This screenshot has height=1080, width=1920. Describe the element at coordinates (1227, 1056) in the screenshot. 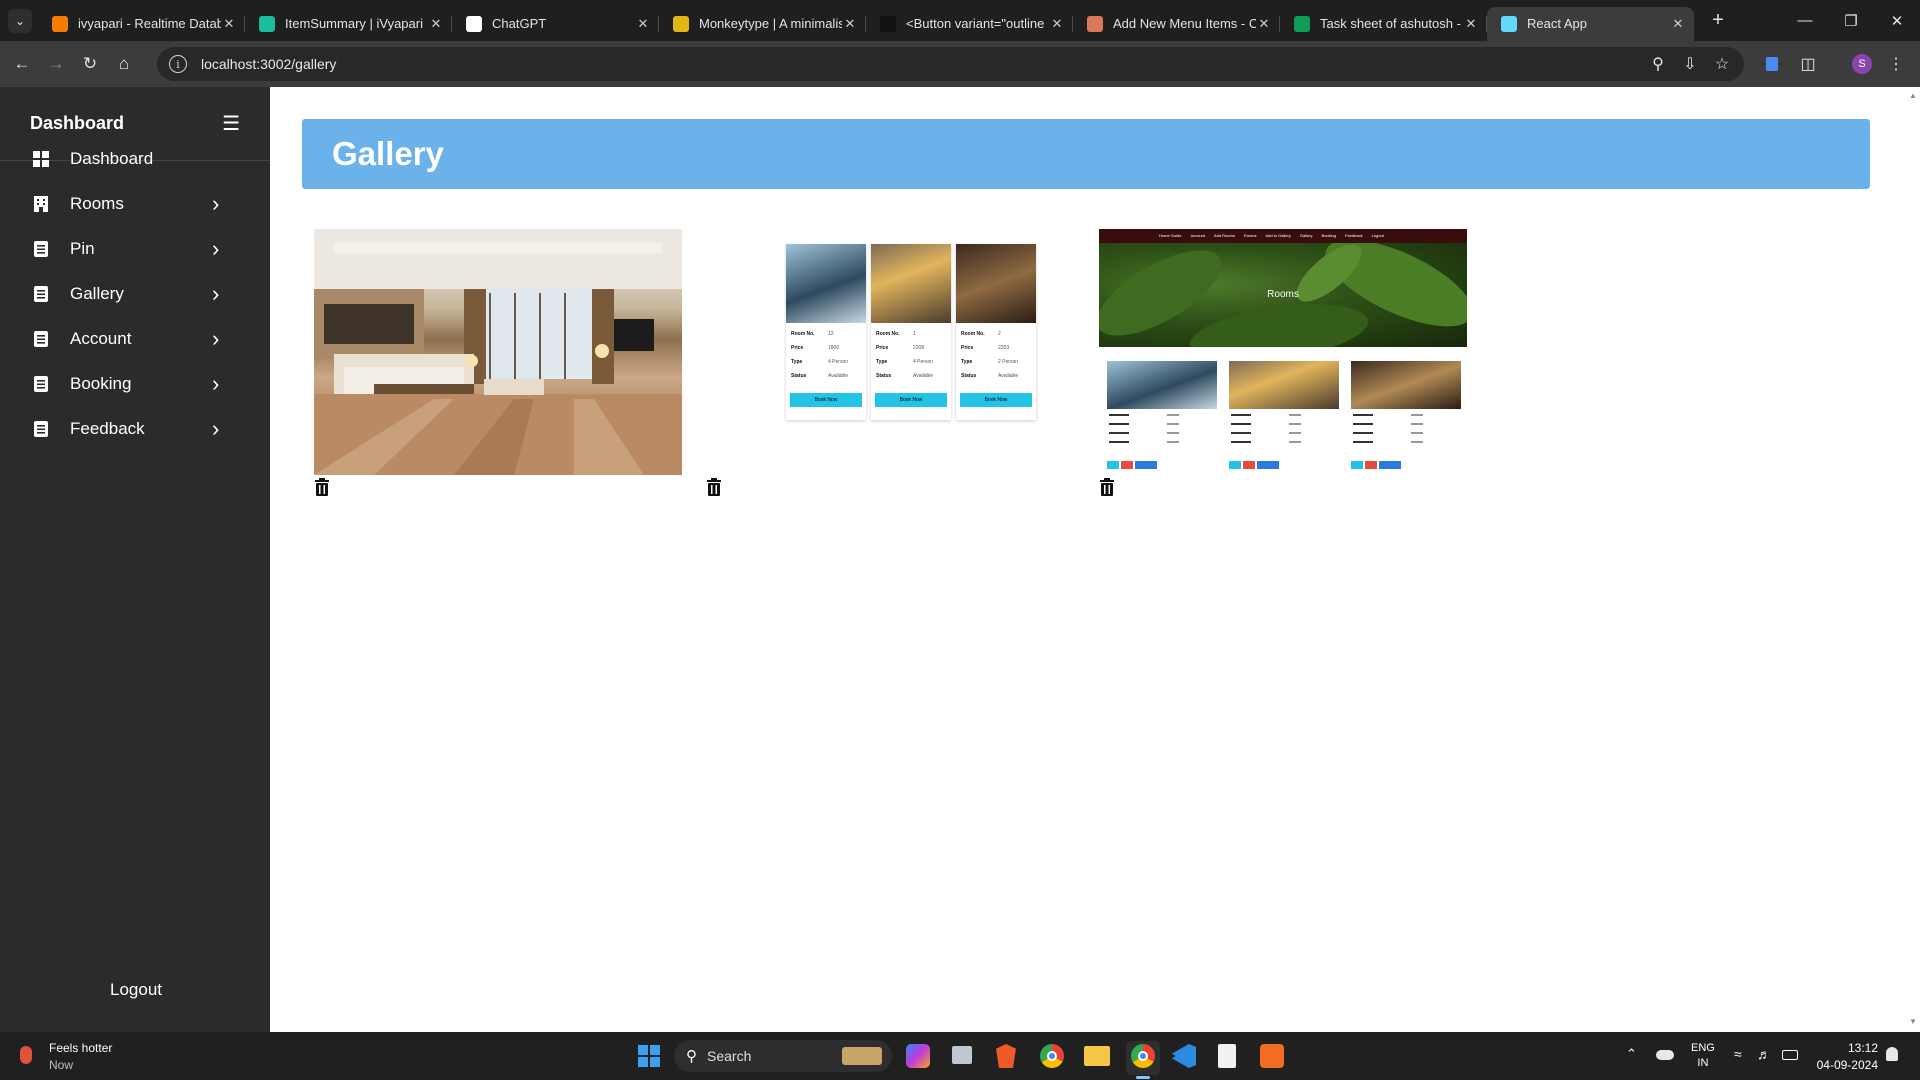

I see `notepad-icon` at that location.